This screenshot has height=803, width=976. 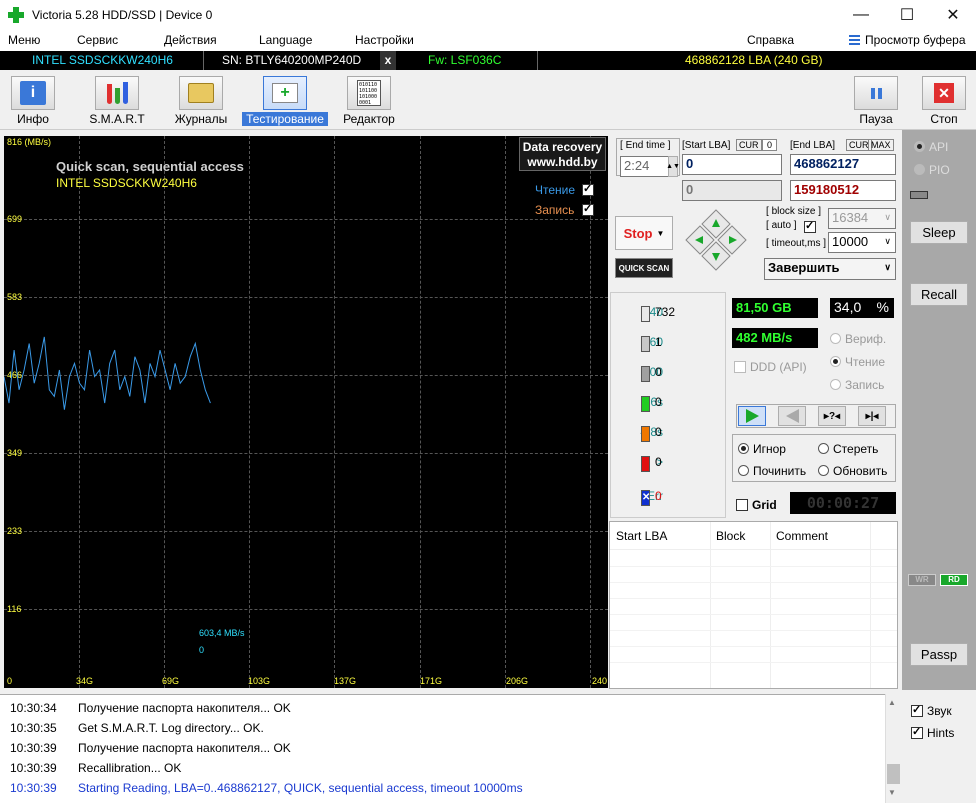 What do you see at coordinates (848, 307) in the screenshot?
I see `percent-value: 34,0` at bounding box center [848, 307].